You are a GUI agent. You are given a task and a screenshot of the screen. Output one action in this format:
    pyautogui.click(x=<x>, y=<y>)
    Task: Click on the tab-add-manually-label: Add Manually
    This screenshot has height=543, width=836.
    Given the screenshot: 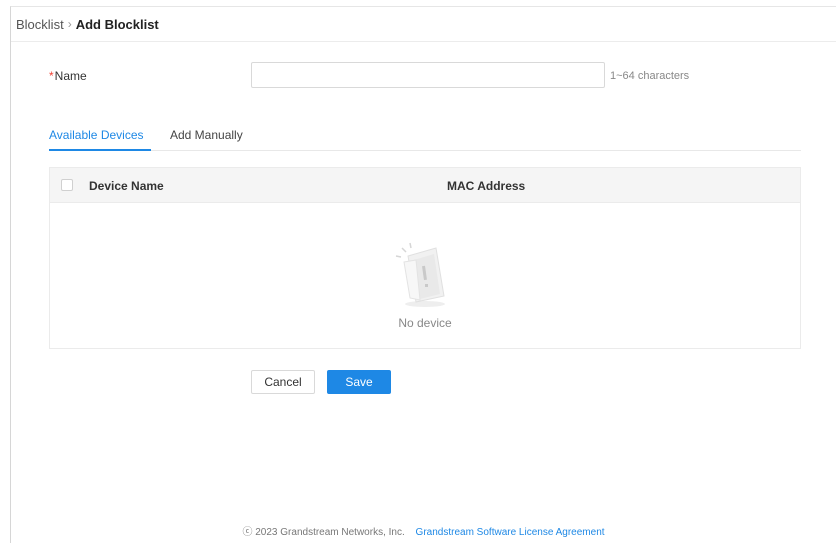 What is the action you would take?
    pyautogui.click(x=206, y=135)
    